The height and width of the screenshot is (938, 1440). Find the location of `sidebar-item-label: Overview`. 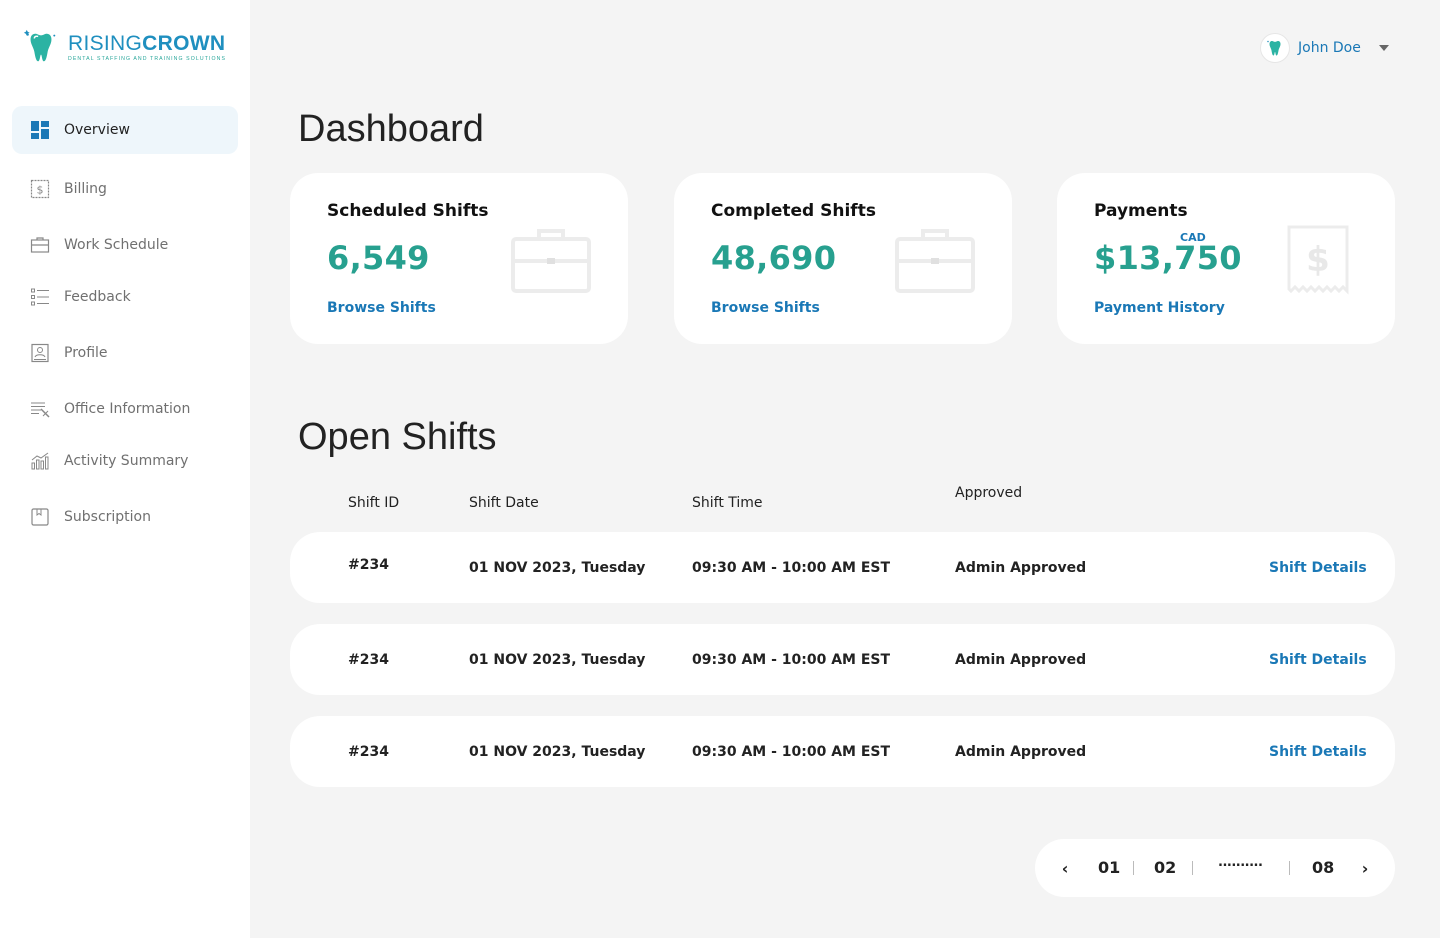

sidebar-item-label: Overview is located at coordinates (97, 130).